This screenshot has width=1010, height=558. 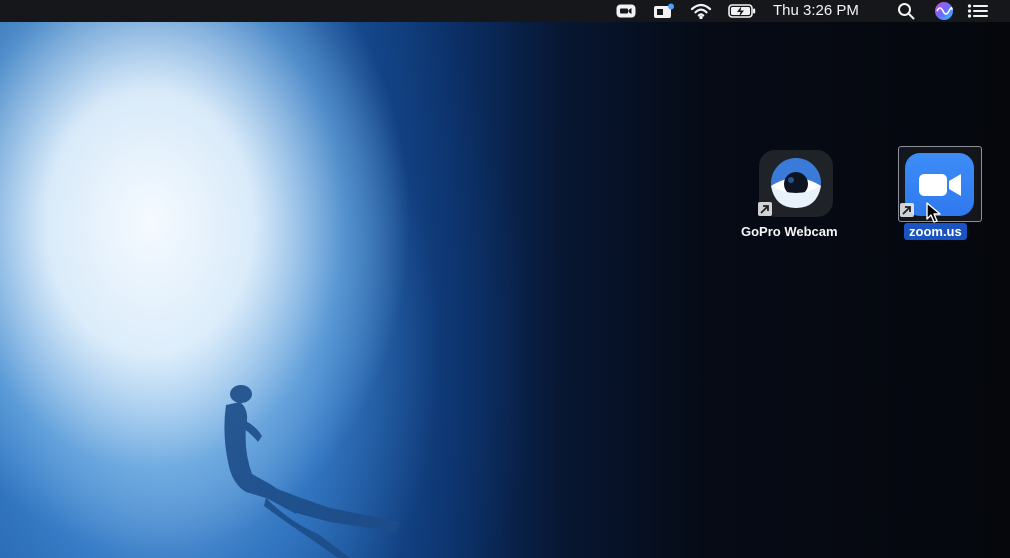 I want to click on freediver-silhouette, so click(x=312, y=471).